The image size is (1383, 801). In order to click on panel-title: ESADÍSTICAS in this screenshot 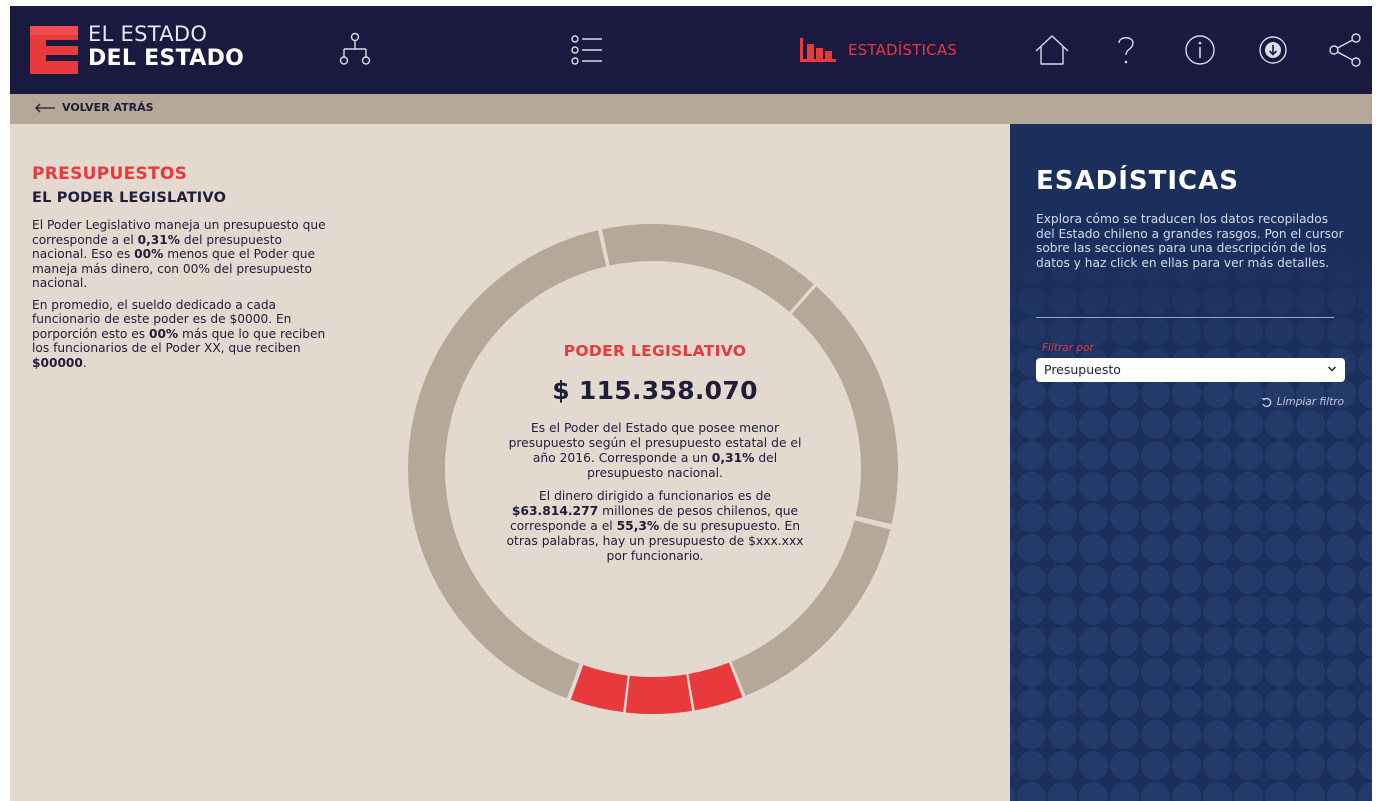, I will do `click(1137, 181)`.